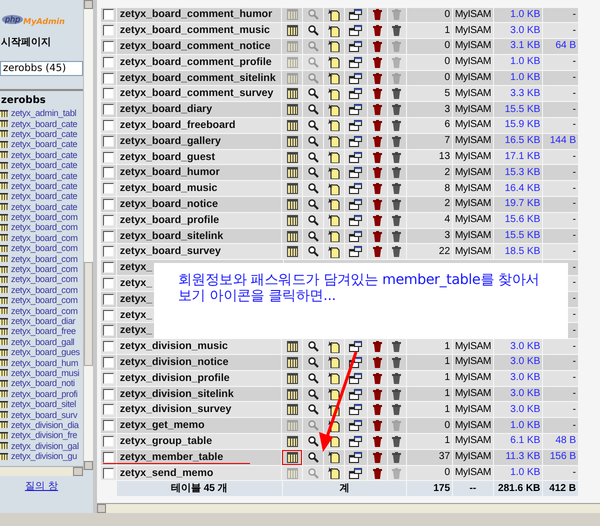 This screenshot has height=526, width=600. Describe the element at coordinates (563, 141) in the screenshot. I see `overhead-link: 144 B` at that location.